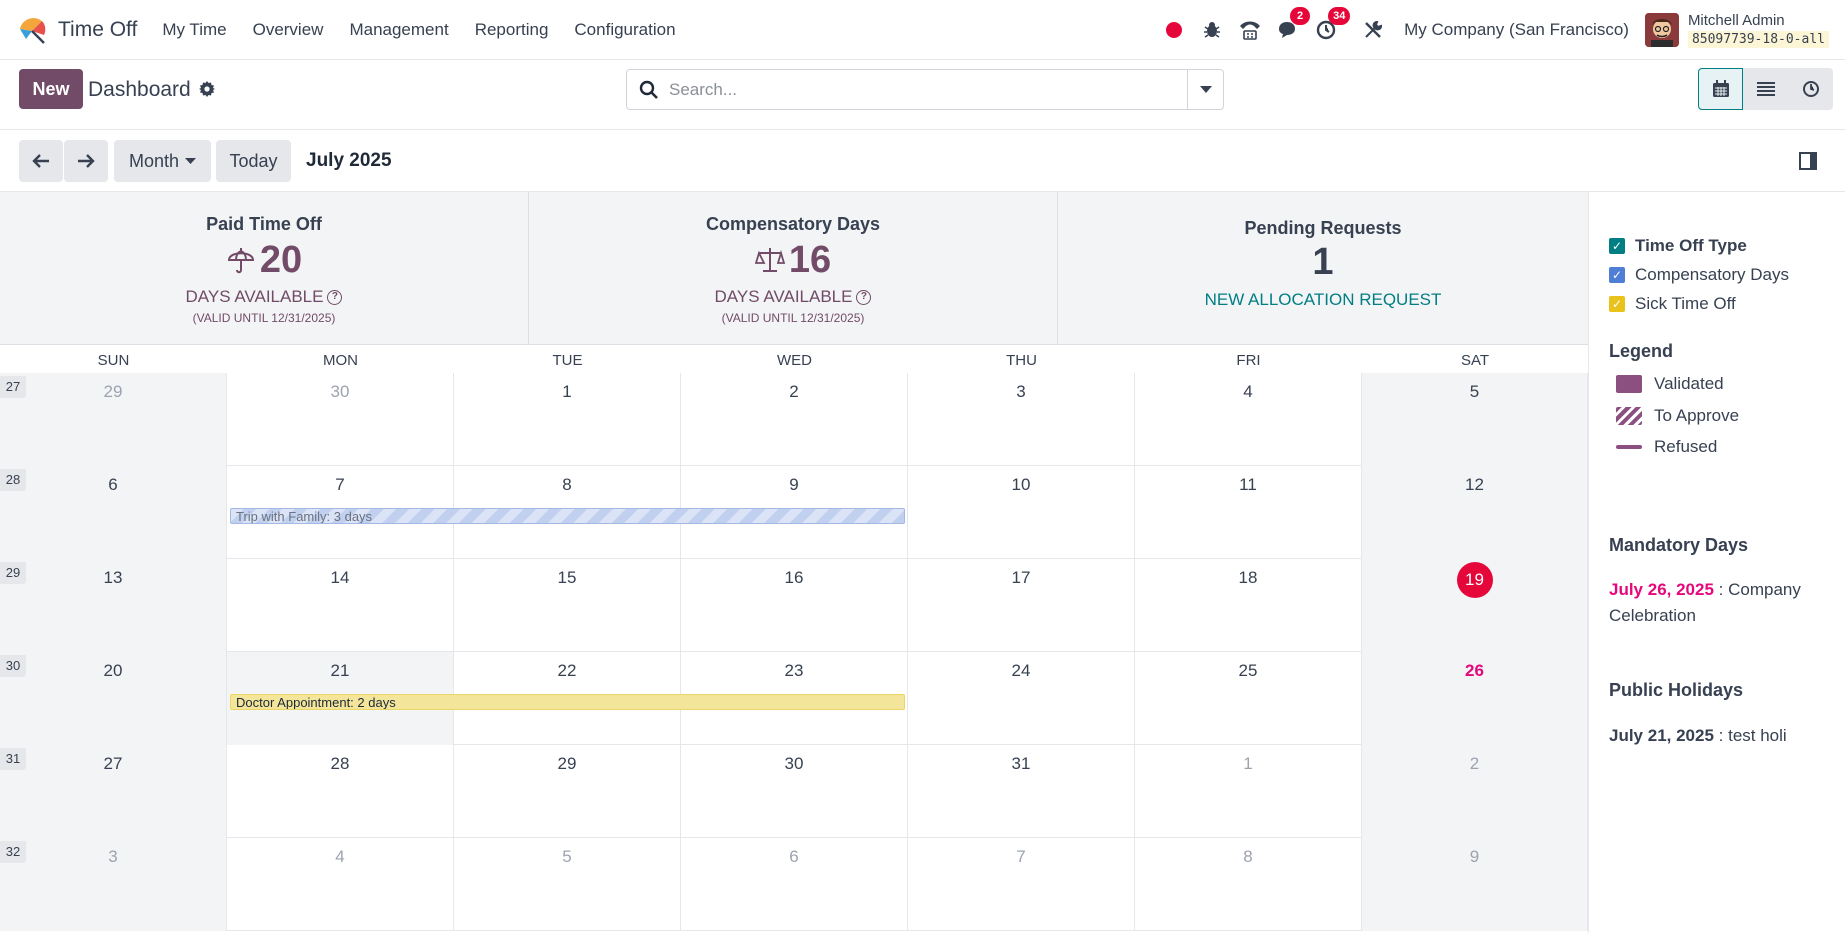 This screenshot has width=1845, height=933. I want to click on day-cell: 20, so click(113, 698).